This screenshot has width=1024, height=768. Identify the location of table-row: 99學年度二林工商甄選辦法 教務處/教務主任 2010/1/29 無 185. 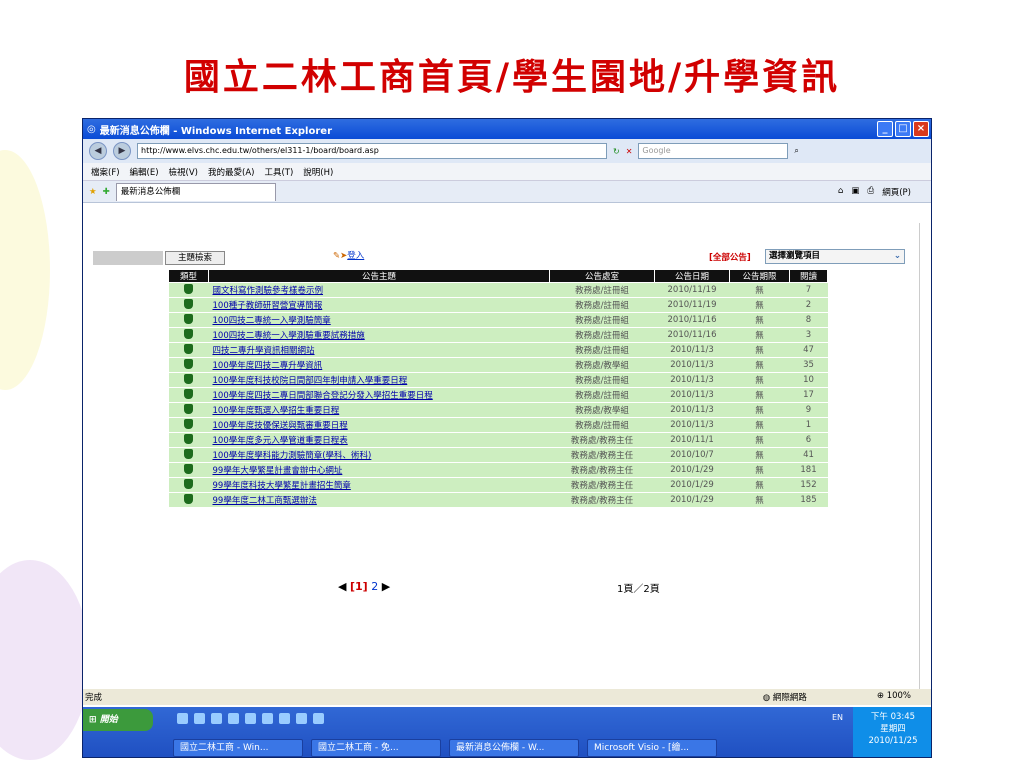
(498, 500).